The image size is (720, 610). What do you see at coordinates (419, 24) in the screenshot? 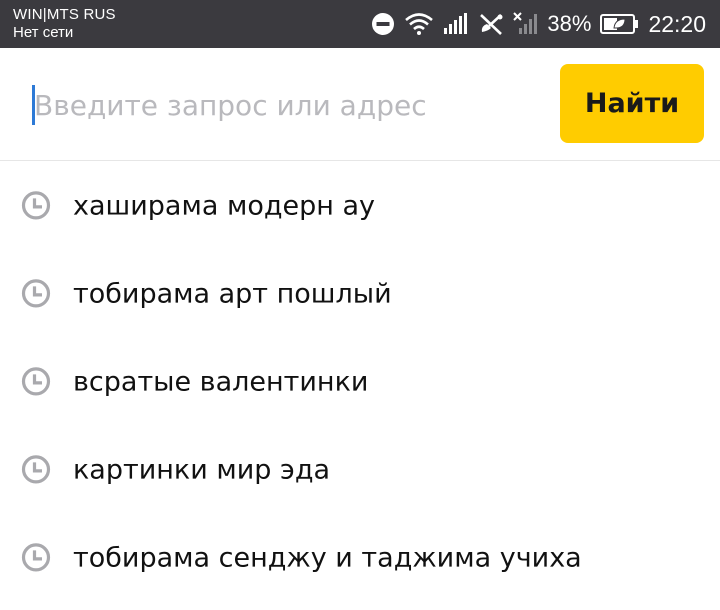
I see `wifi-icon` at bounding box center [419, 24].